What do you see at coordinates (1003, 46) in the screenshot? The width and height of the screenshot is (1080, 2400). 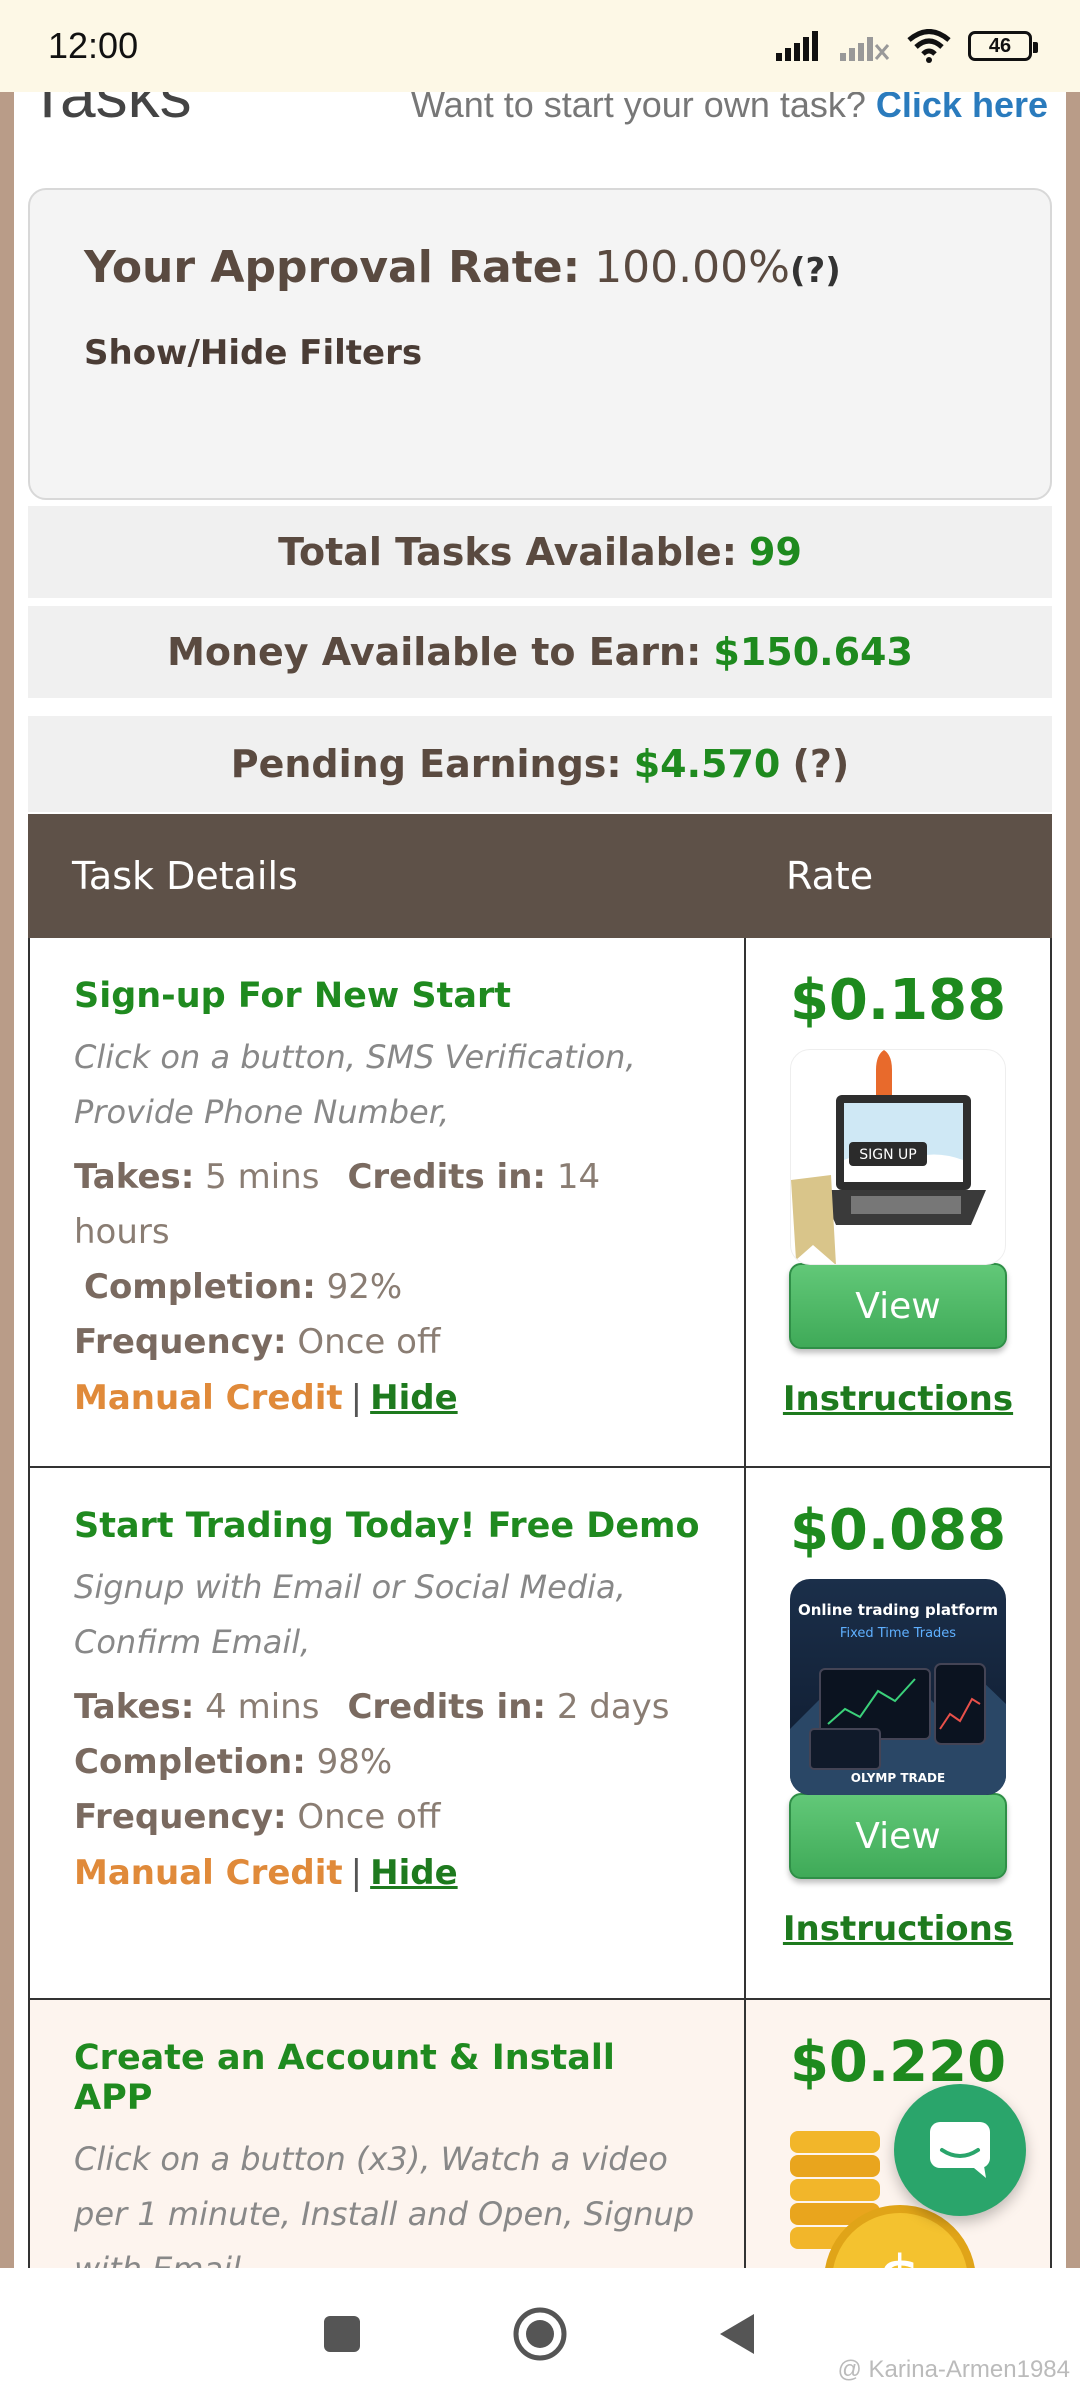 I see `battery-icon: 46` at bounding box center [1003, 46].